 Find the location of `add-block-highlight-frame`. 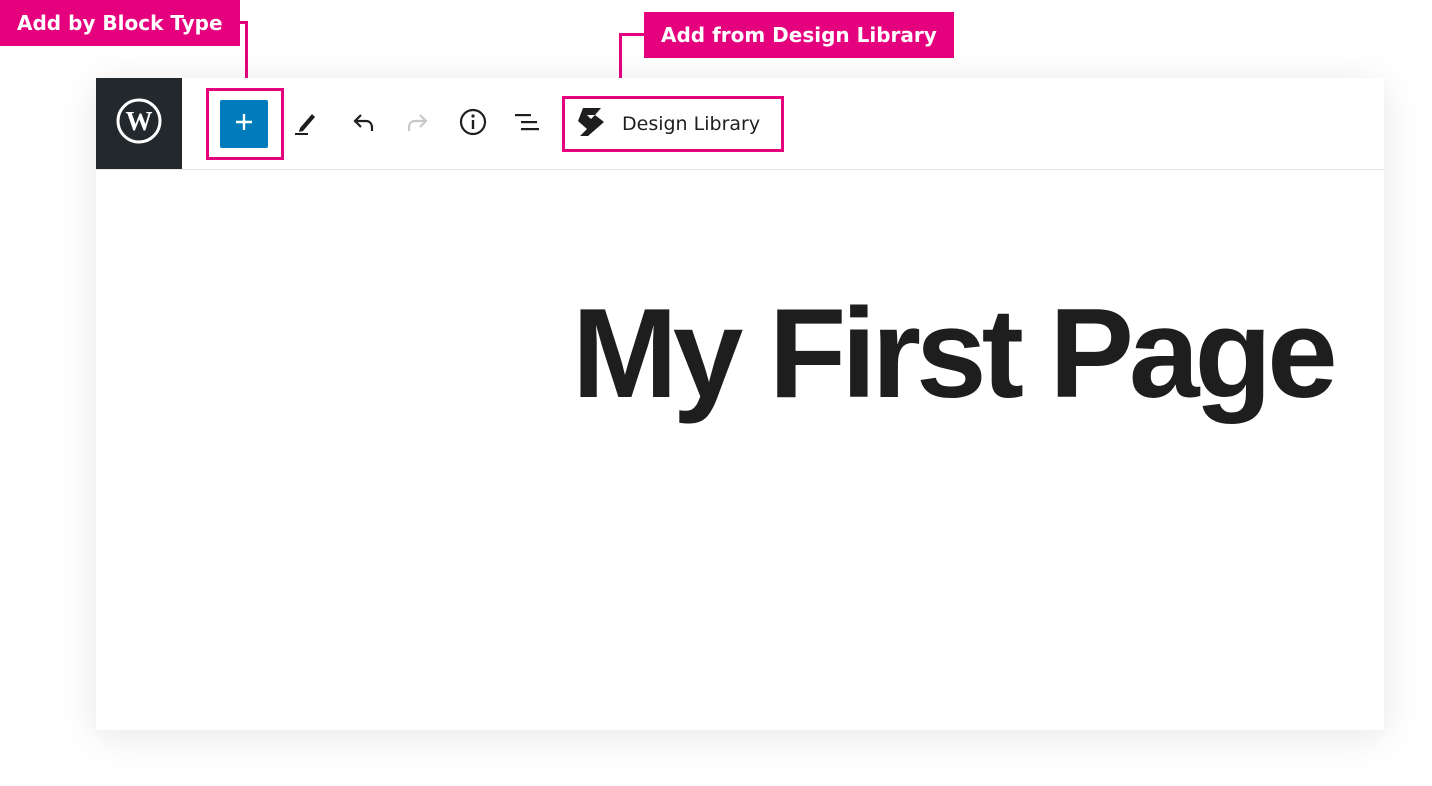

add-block-highlight-frame is located at coordinates (245, 124).